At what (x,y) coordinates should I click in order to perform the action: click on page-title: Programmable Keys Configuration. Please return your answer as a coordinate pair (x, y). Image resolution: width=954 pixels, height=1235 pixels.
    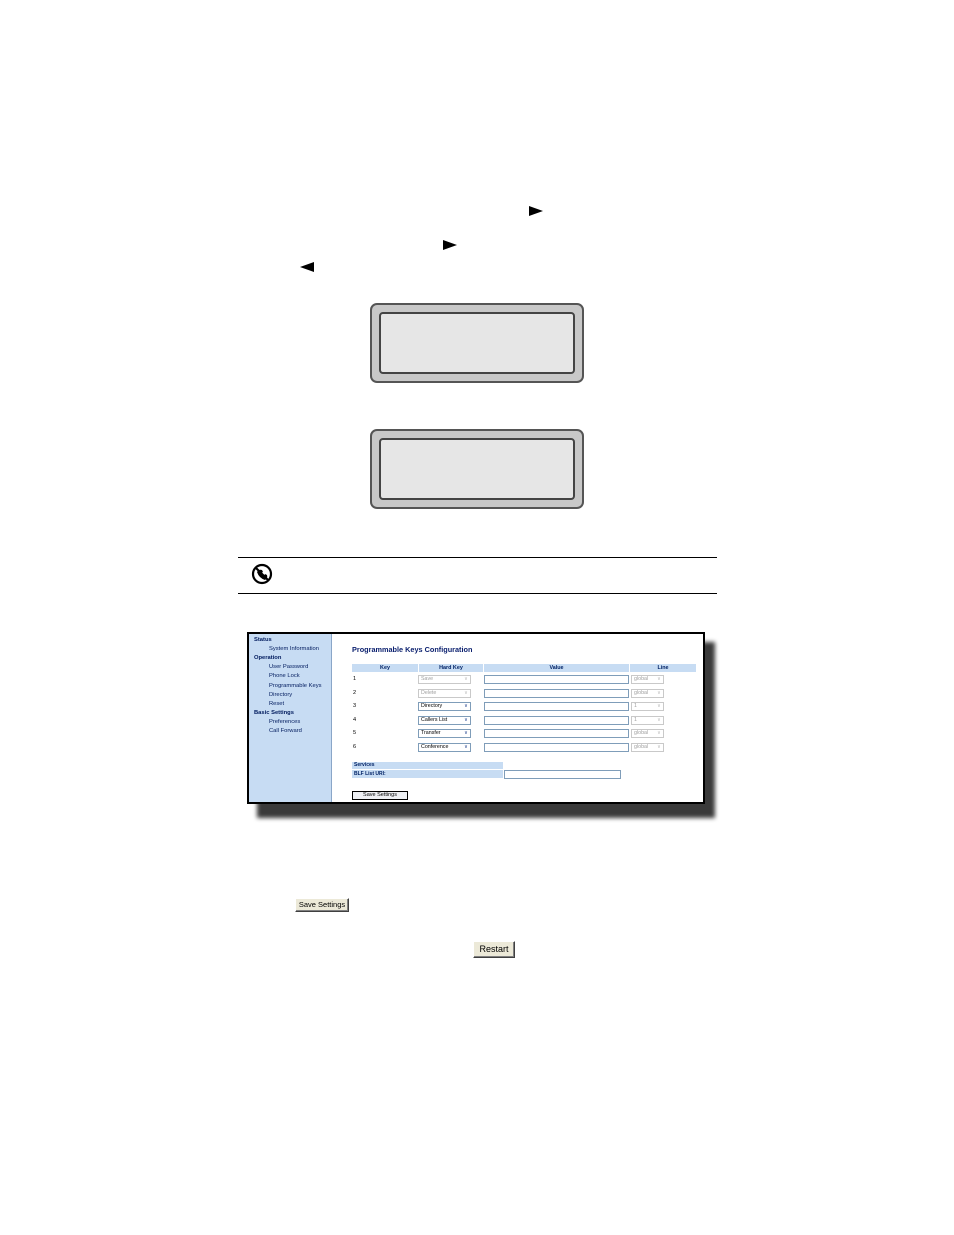
    Looking at the image, I should click on (412, 649).